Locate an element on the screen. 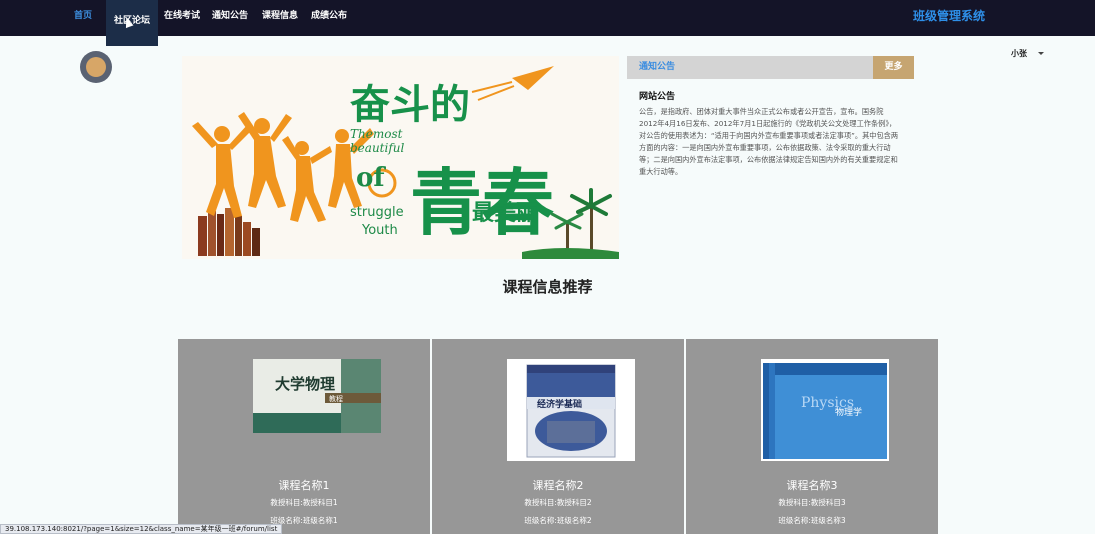  course-class-3: 班级名称:班级名称3 is located at coordinates (812, 520).